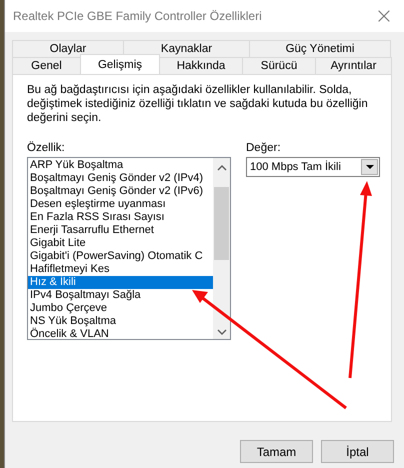 The image size is (404, 468). Describe the element at coordinates (120, 178) in the screenshot. I see `list-item: Boşaltmayı Geniş Gönder v2 (IPv4)` at that location.